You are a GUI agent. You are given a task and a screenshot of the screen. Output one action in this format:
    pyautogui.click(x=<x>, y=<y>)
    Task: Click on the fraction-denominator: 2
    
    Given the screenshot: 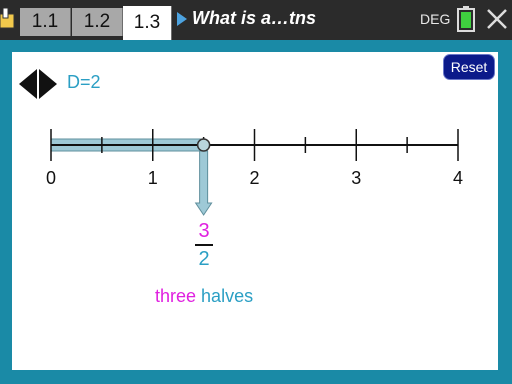 What is the action you would take?
    pyautogui.click(x=204, y=259)
    